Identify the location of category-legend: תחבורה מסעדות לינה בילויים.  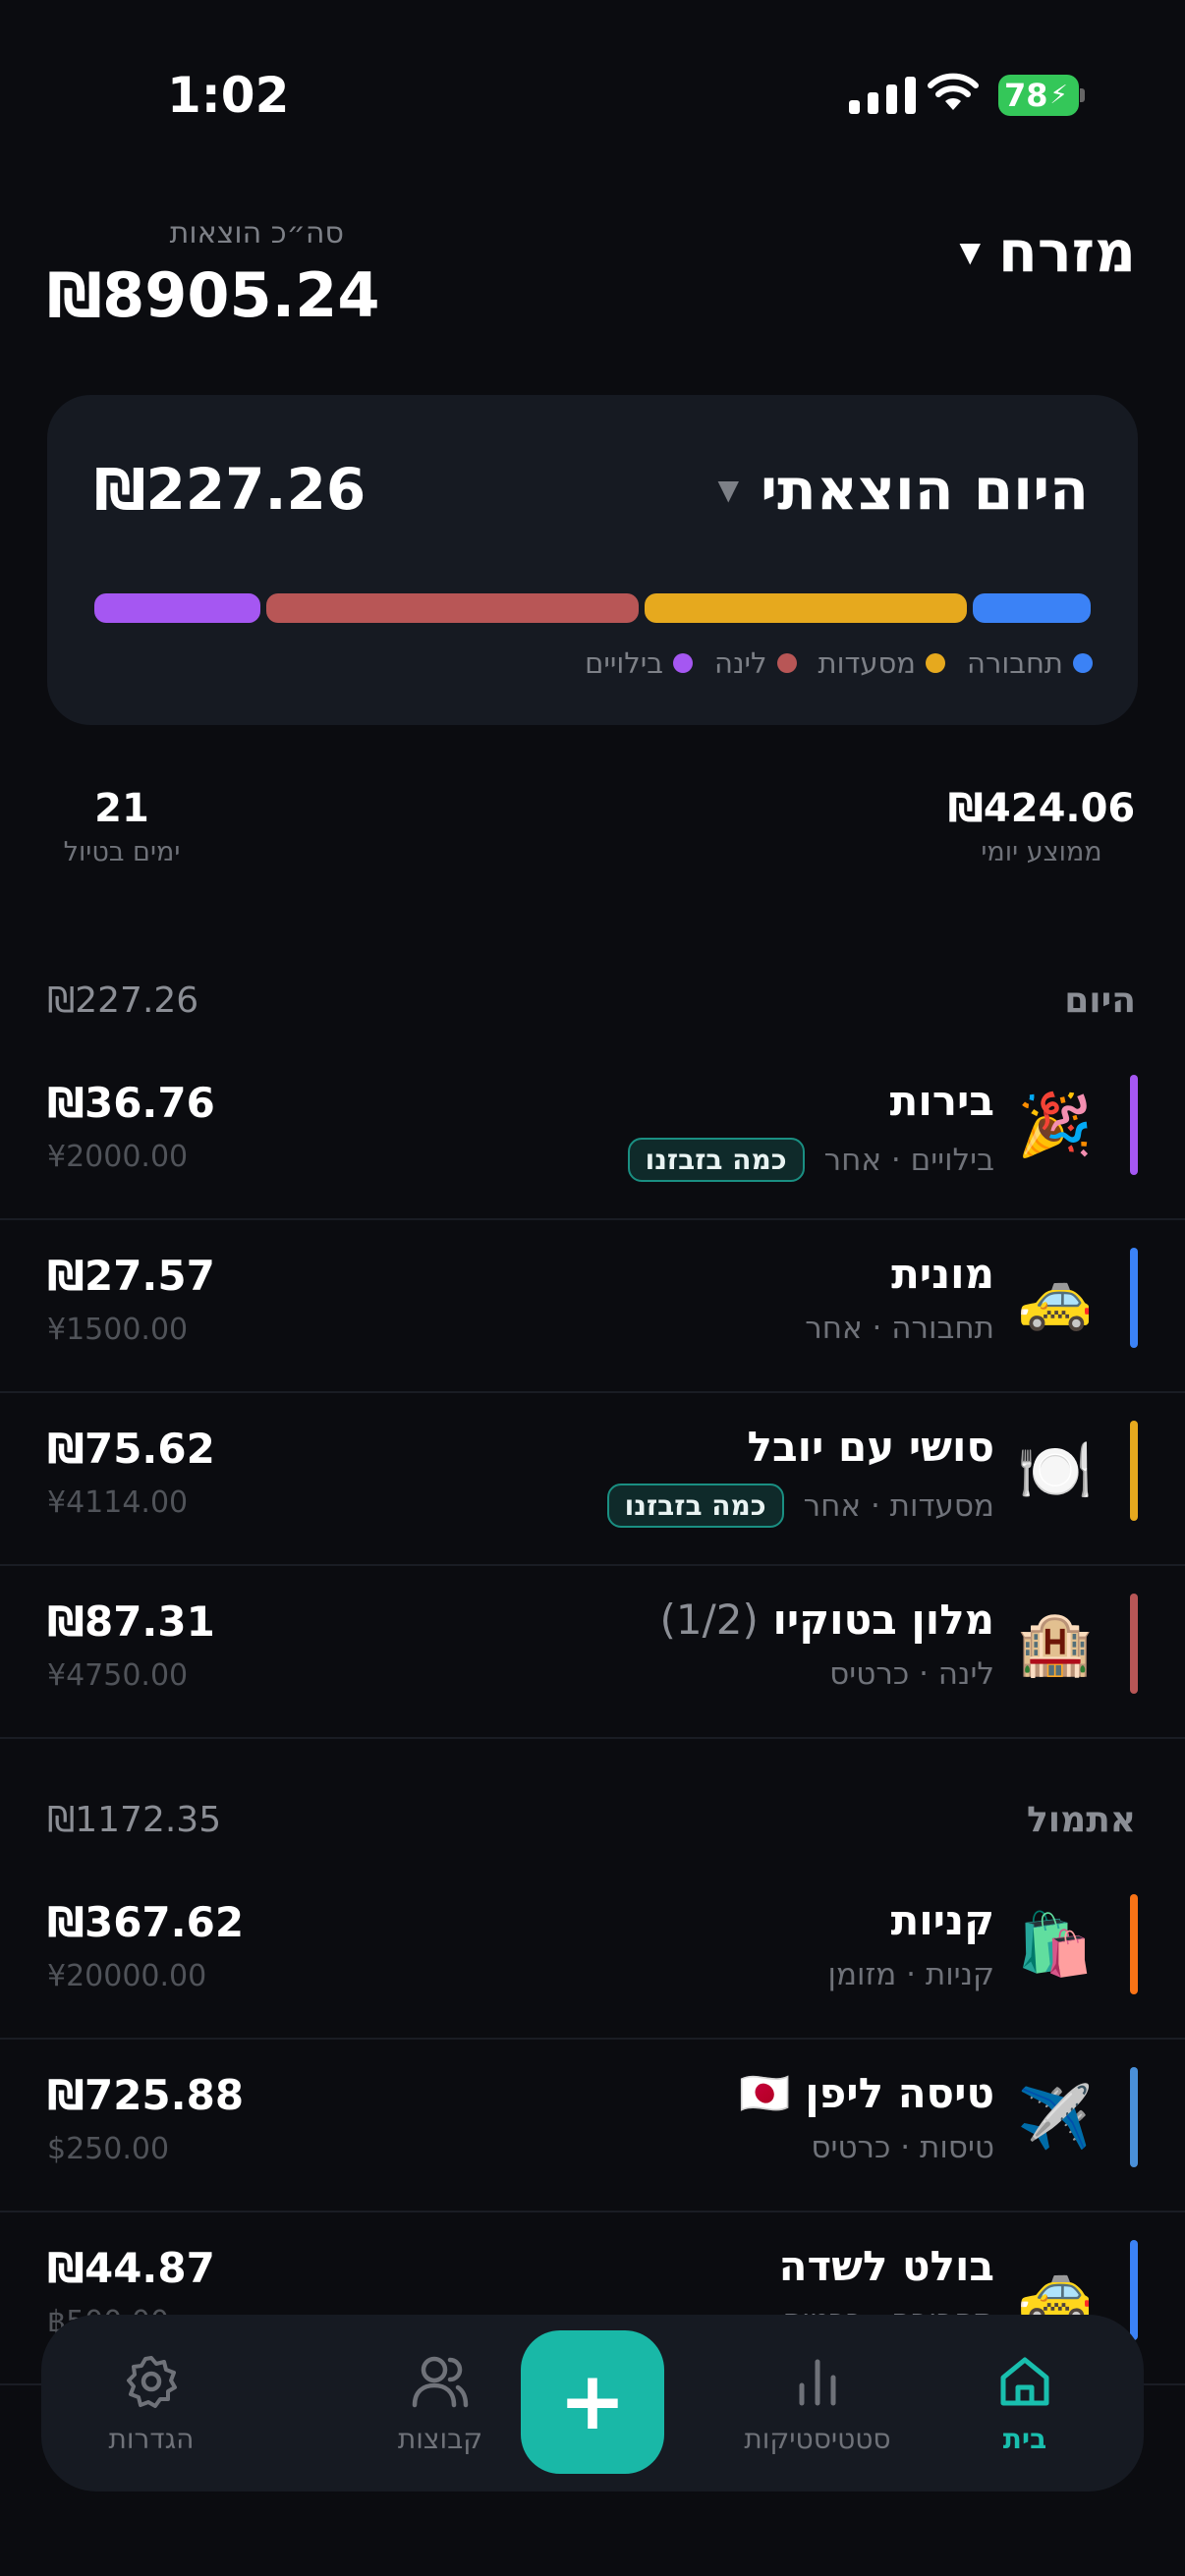
(839, 663).